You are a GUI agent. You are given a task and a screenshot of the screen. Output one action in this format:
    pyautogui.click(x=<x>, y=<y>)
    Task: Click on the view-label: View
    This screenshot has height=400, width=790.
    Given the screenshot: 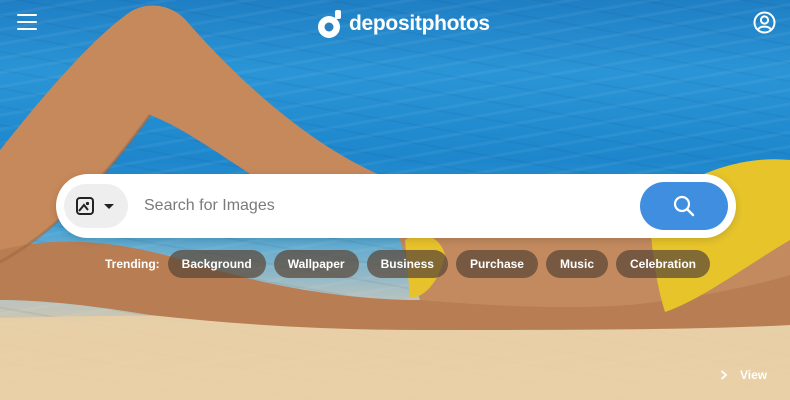 What is the action you would take?
    pyautogui.click(x=754, y=375)
    